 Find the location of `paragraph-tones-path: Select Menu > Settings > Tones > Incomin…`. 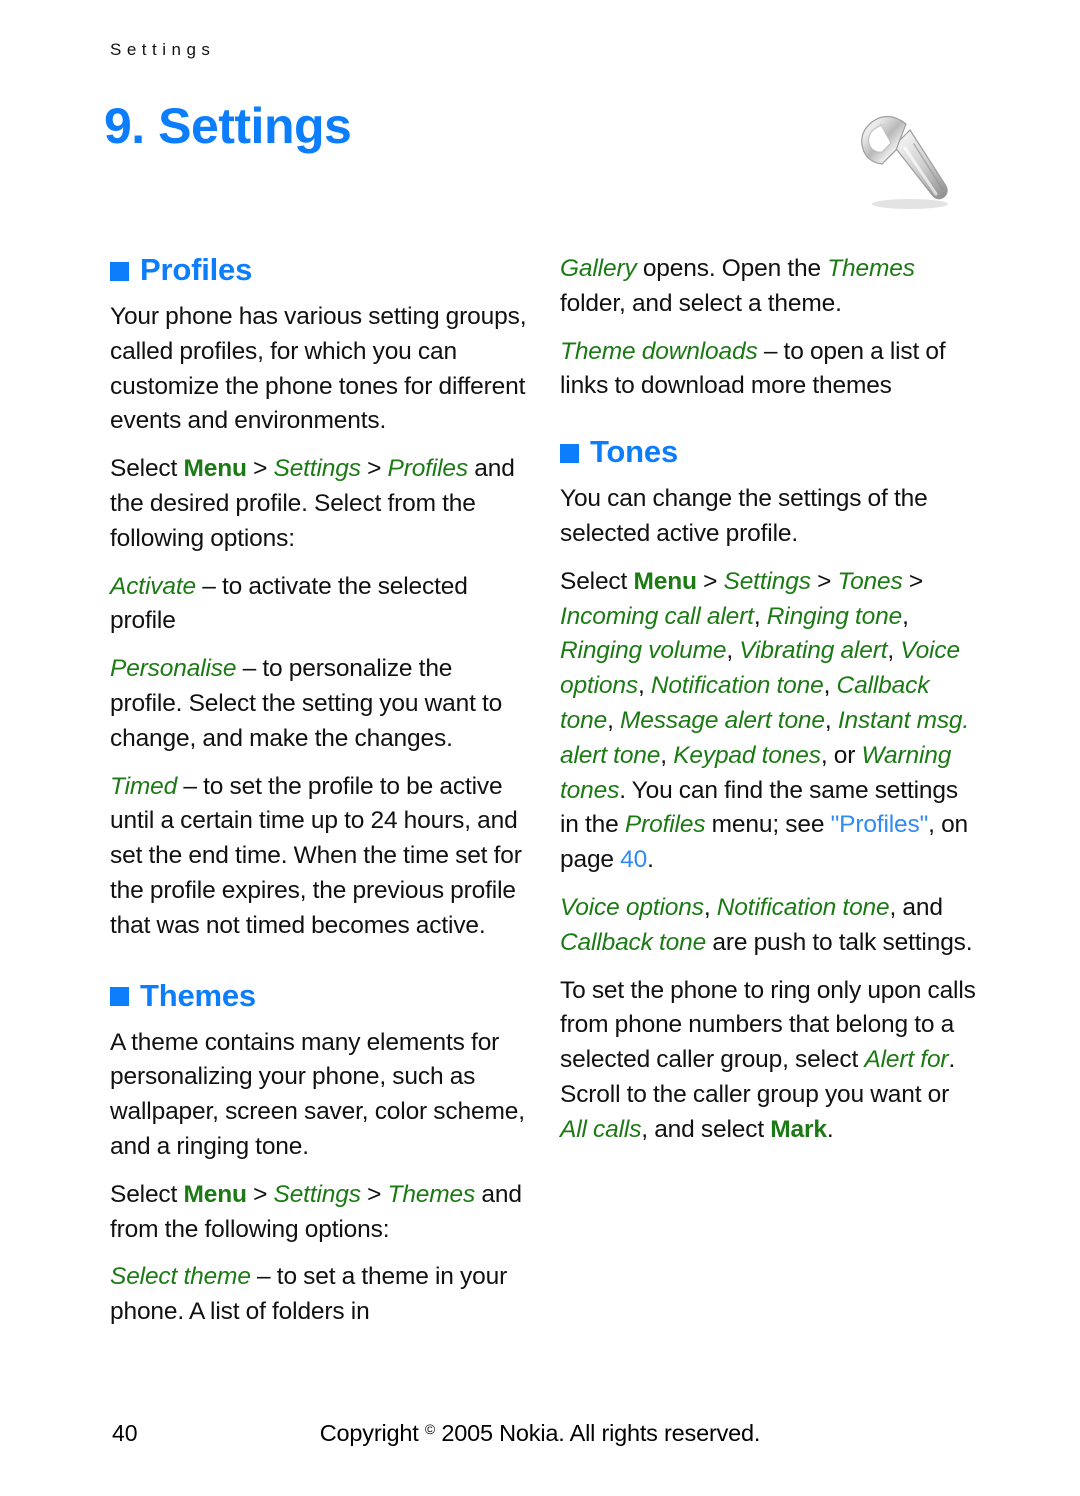

paragraph-tones-path: Select Menu > Settings > Tones > Incomin… is located at coordinates (769, 721).